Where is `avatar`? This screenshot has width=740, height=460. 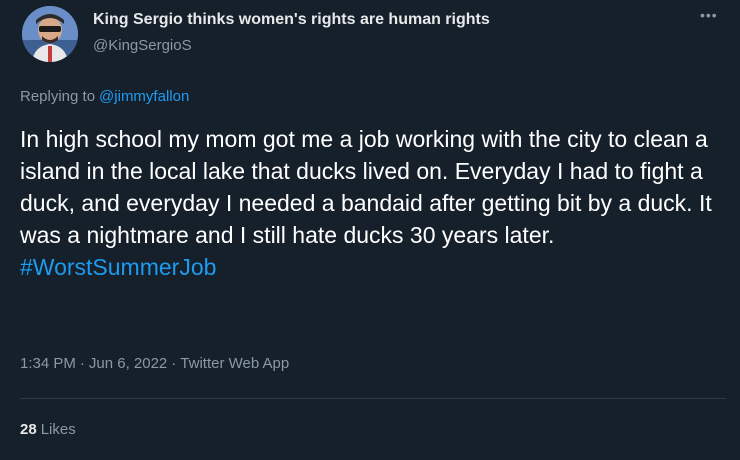
avatar is located at coordinates (50, 34).